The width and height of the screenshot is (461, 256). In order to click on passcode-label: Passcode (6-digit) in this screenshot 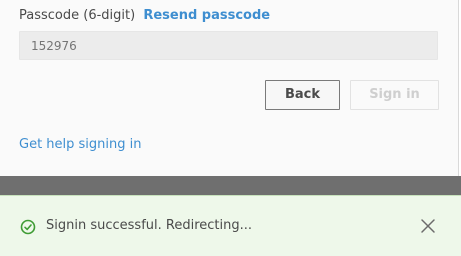, I will do `click(77, 15)`.